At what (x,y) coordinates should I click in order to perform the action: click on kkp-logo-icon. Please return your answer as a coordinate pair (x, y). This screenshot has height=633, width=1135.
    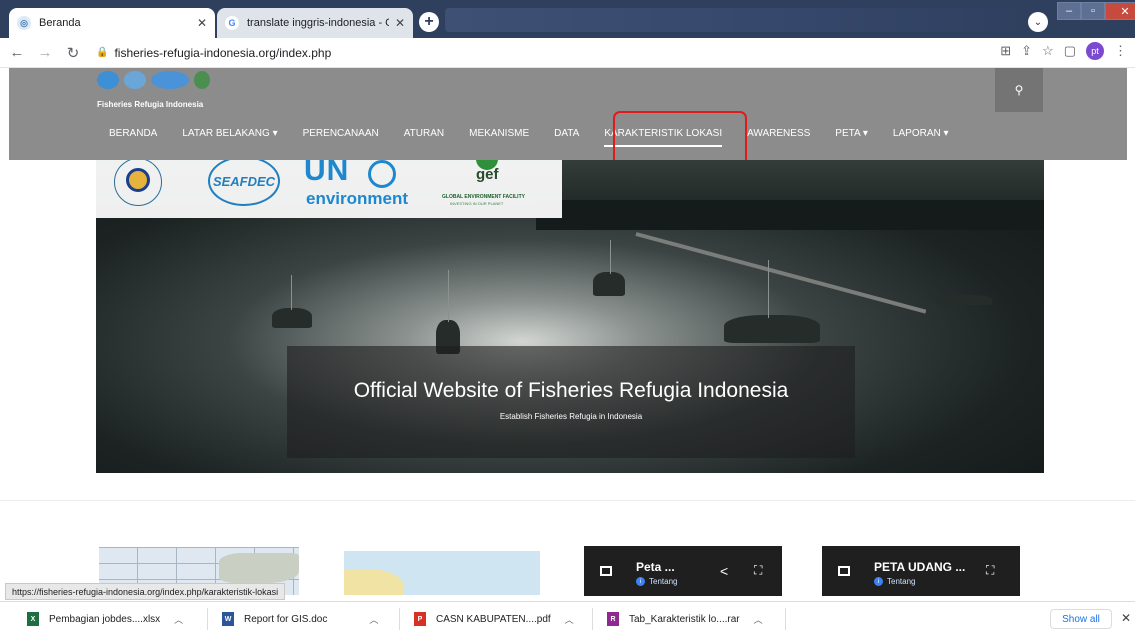
    Looking at the image, I should click on (108, 80).